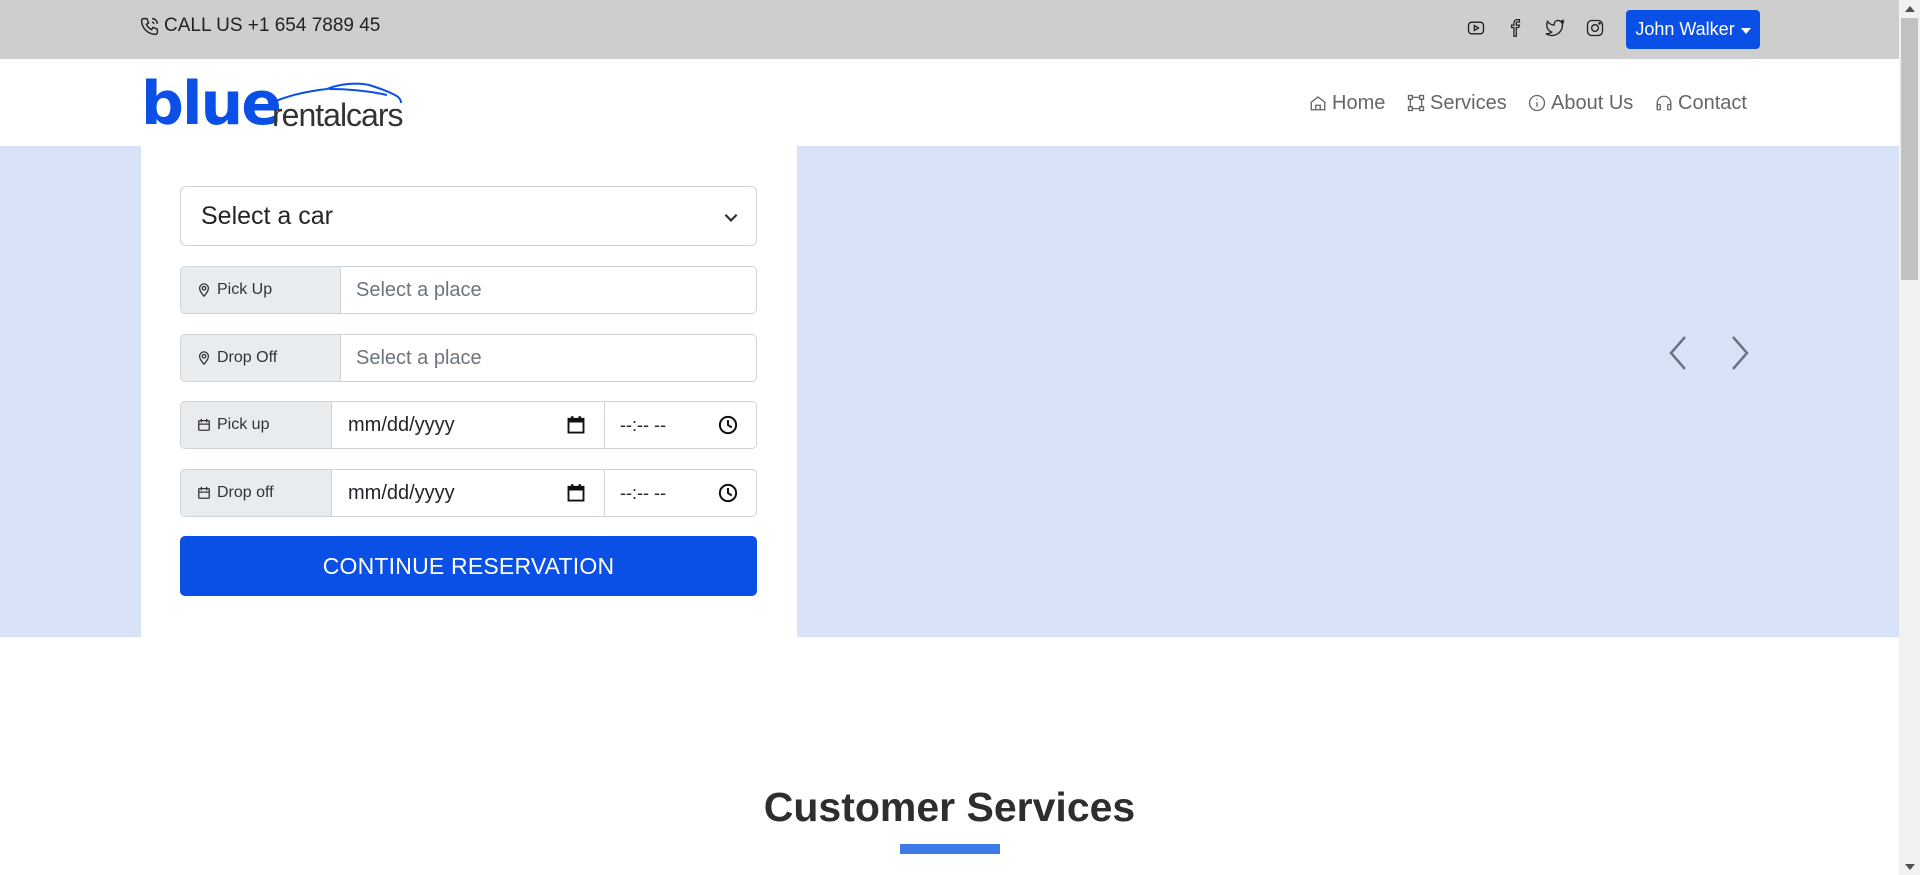 Image resolution: width=1920 pixels, height=875 pixels. Describe the element at coordinates (1555, 28) in the screenshot. I see `twitter-icon` at that location.